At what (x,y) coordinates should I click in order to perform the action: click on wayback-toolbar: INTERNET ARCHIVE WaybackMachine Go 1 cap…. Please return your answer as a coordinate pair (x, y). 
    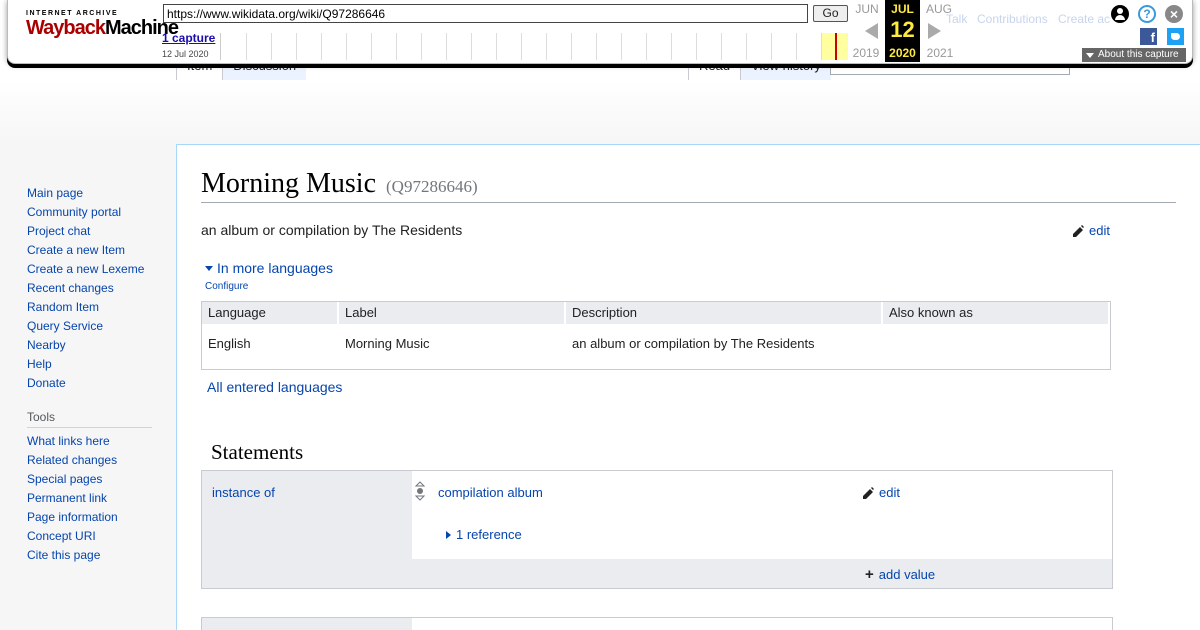
    Looking at the image, I should click on (600, 32).